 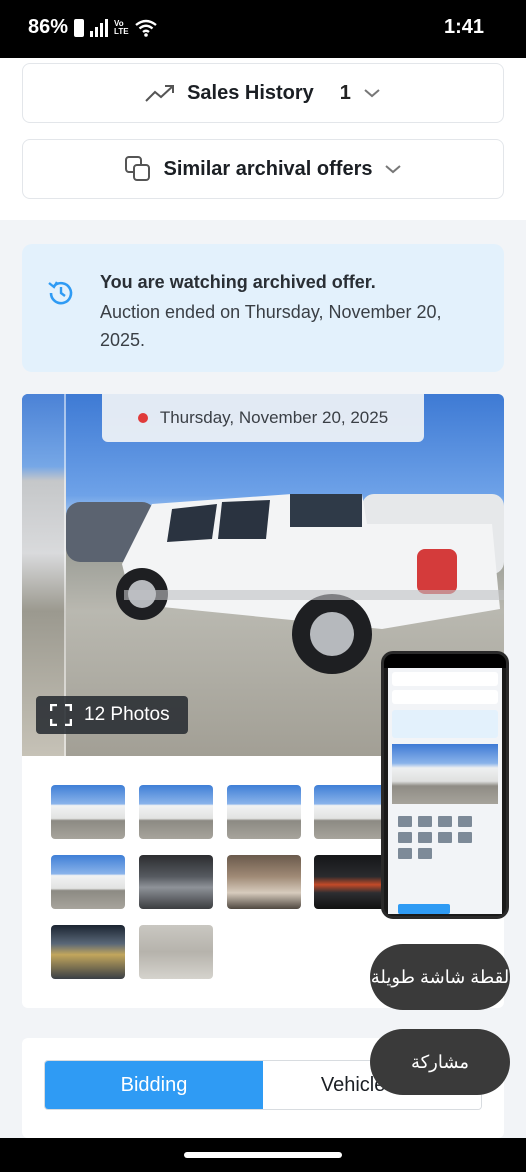 I want to click on volte-icon: Vo LTE, so click(x=121, y=27).